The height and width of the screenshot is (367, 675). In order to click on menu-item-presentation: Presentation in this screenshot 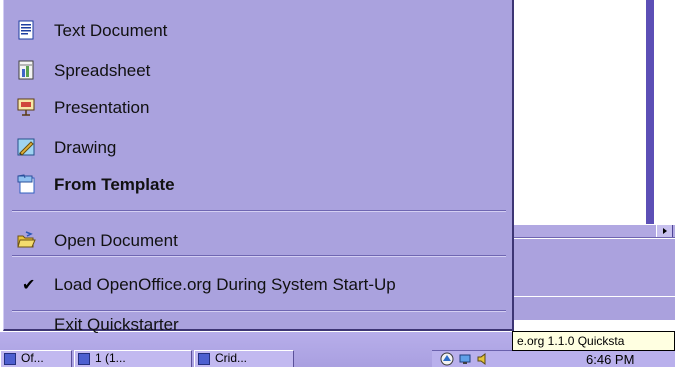, I will do `click(258, 108)`.